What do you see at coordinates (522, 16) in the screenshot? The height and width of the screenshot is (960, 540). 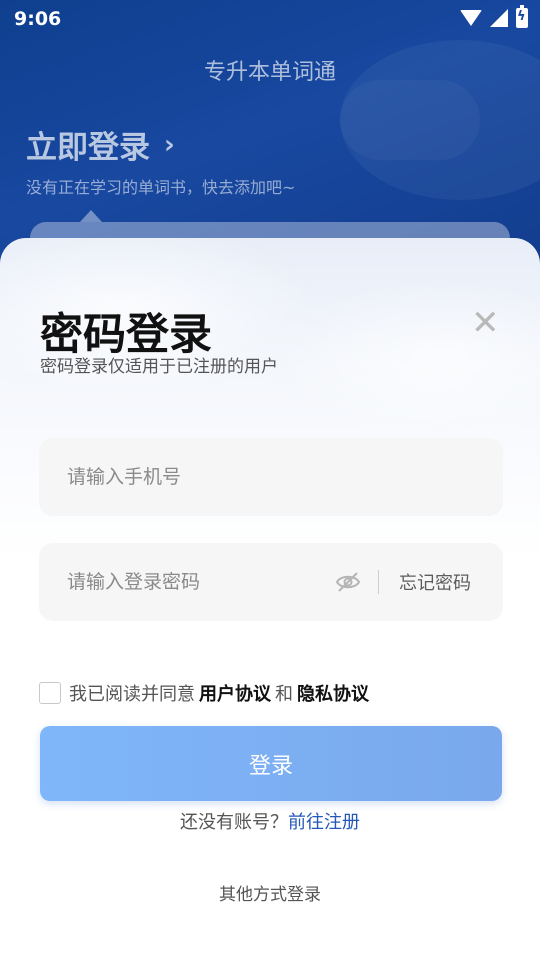 I see `battery-charging-icon` at bounding box center [522, 16].